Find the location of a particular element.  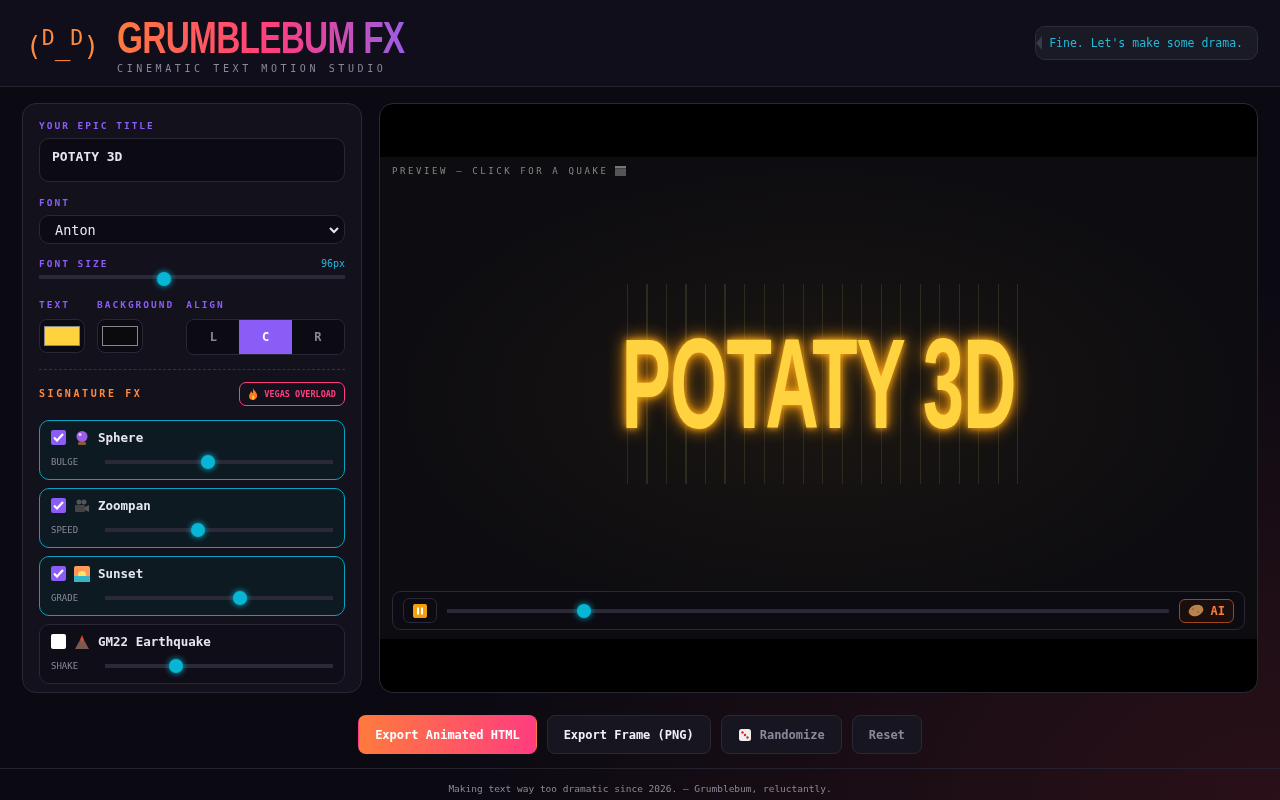

section-title: SIGNATURE FX is located at coordinates (91, 394).